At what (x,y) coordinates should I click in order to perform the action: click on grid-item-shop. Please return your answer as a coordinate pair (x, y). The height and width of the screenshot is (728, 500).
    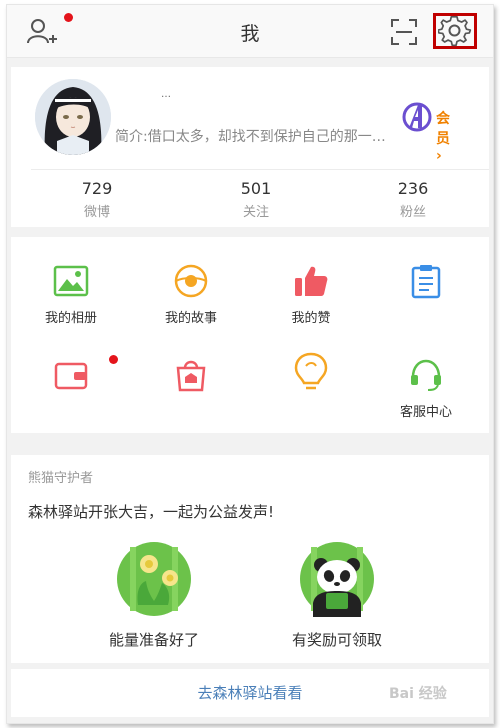
    Looking at the image, I should click on (191, 379).